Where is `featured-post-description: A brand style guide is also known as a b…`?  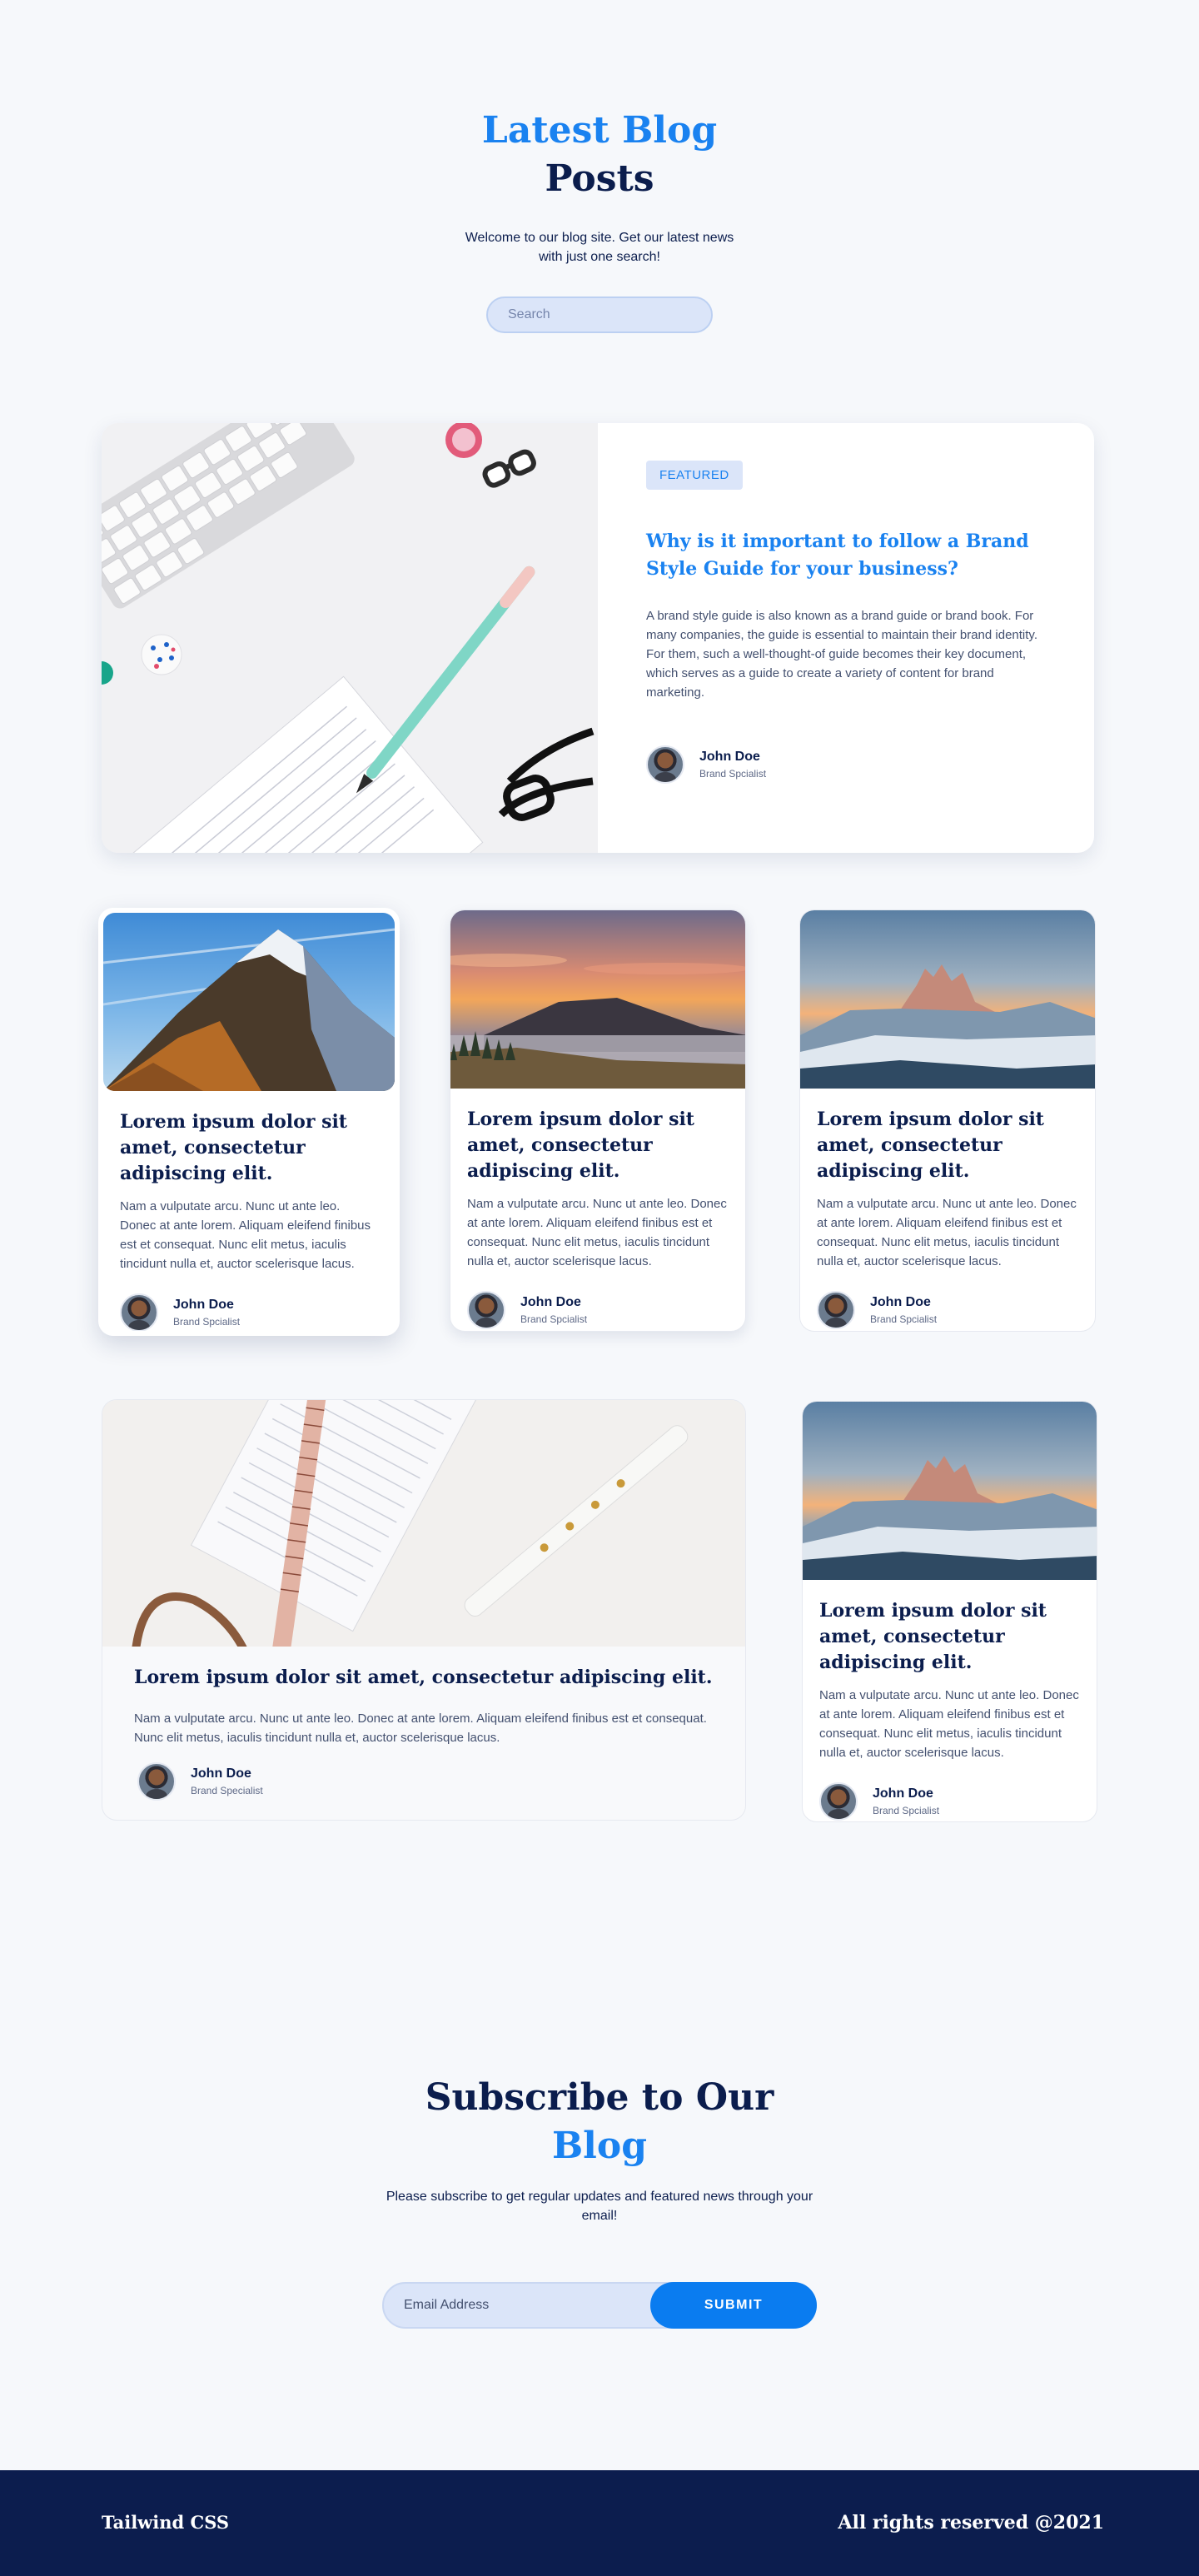
featured-post-description: A brand style guide is also known as a b… is located at coordinates (841, 654).